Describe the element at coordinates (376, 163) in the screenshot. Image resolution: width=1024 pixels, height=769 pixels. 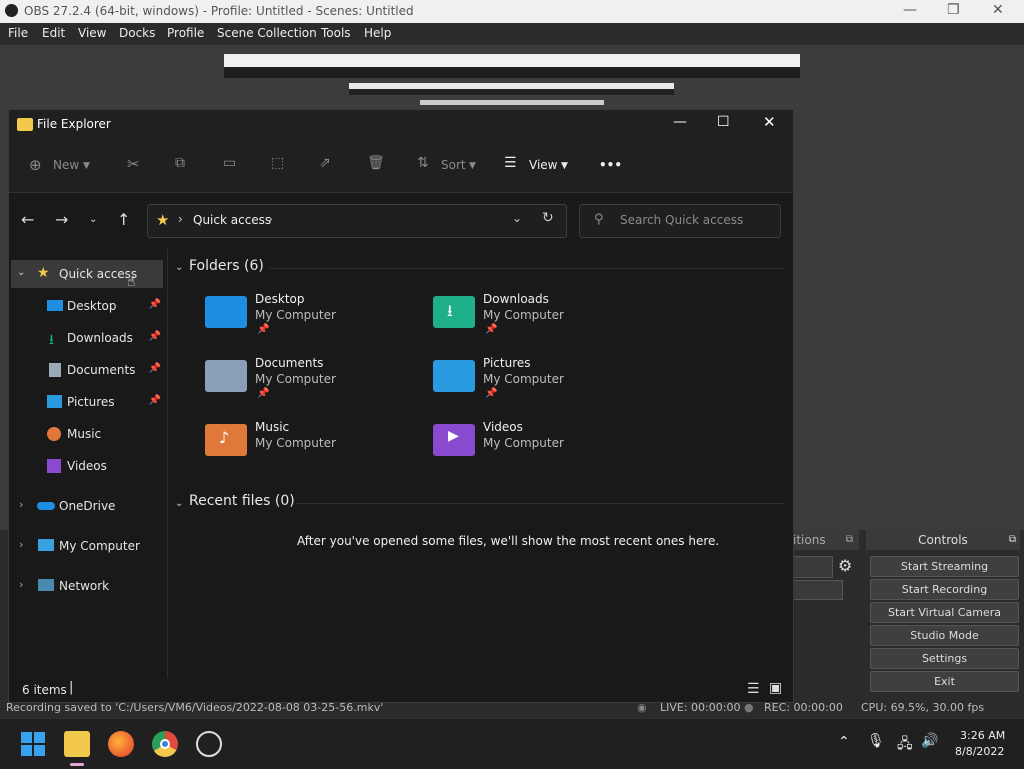
I see `delete-icon: 🗑` at that location.